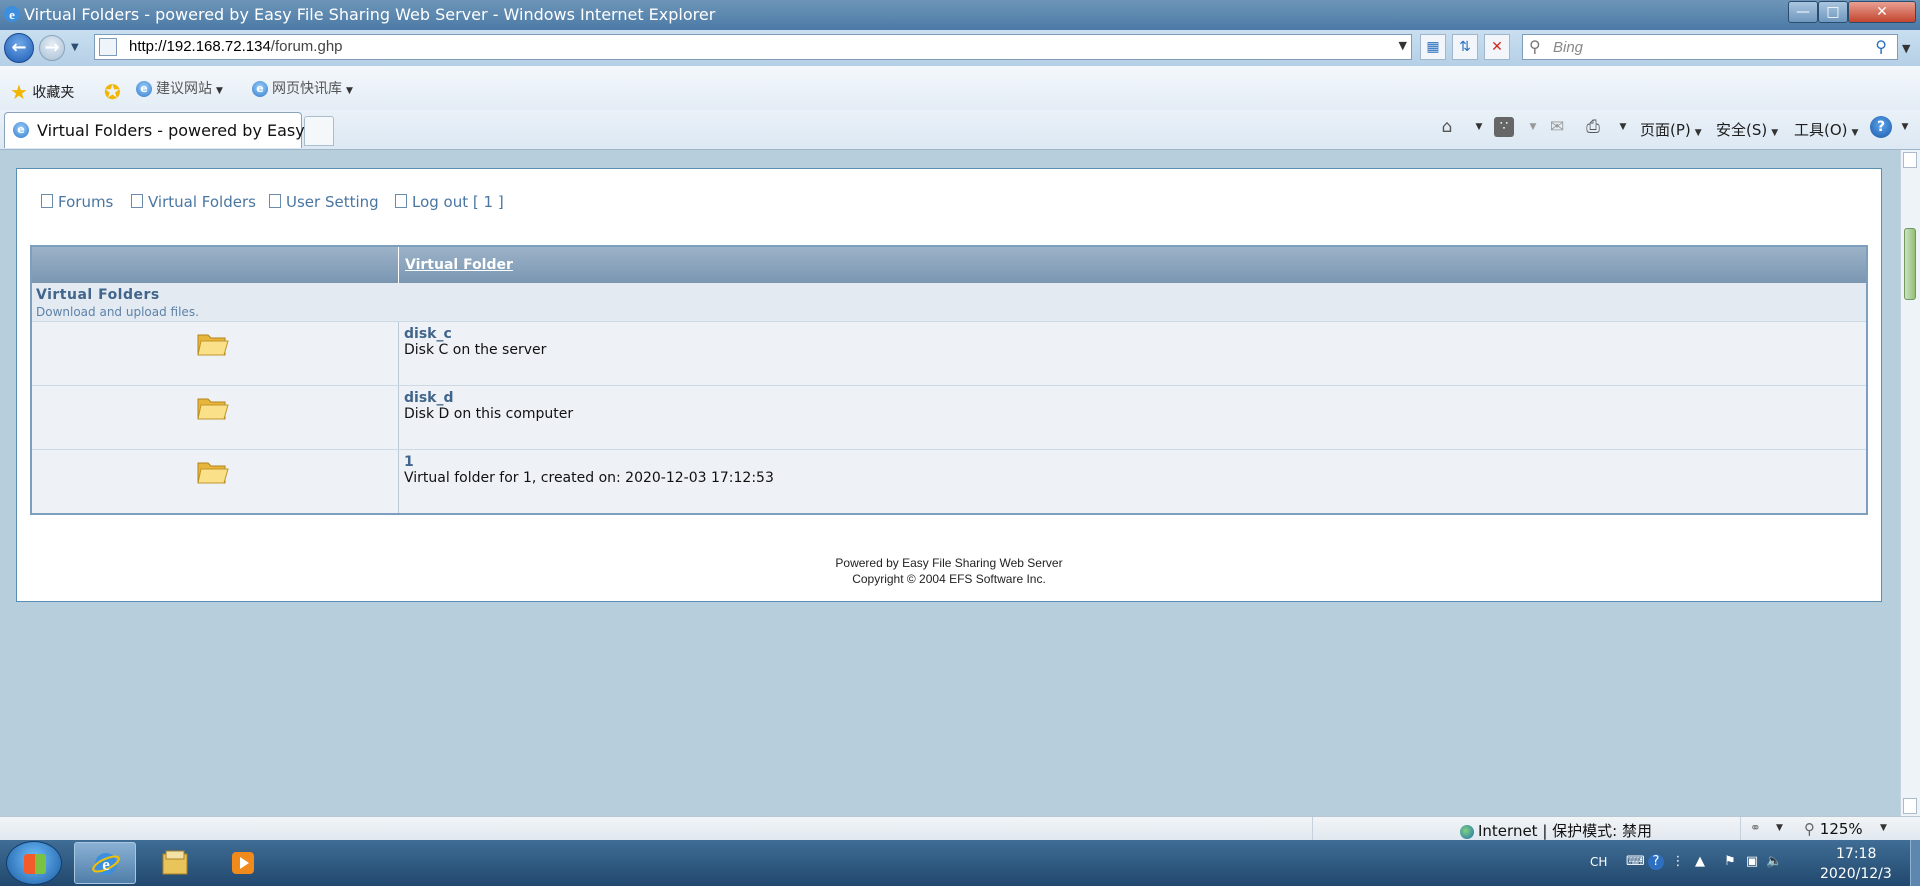 This screenshot has height=886, width=1920. What do you see at coordinates (77, 202) in the screenshot?
I see `nav-link-forums: Forums` at bounding box center [77, 202].